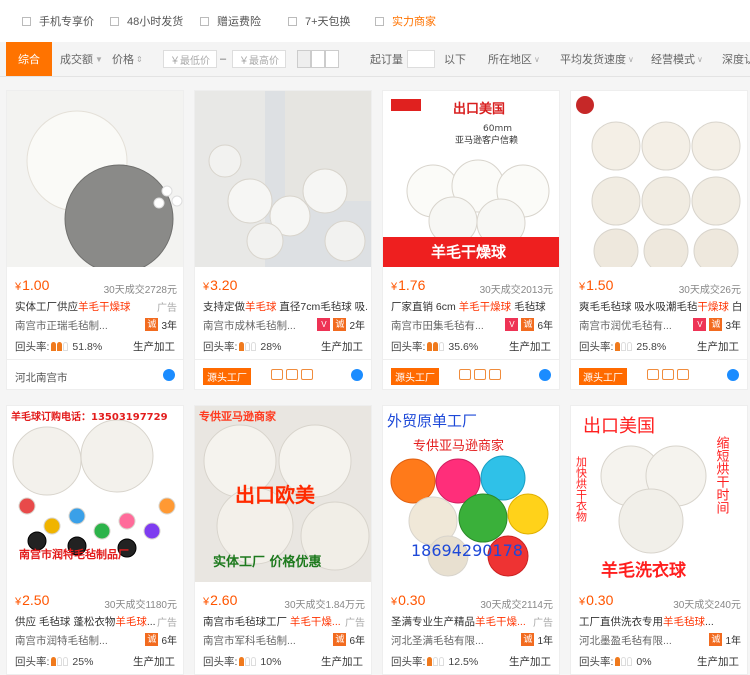 The image size is (750, 675). I want to click on product-title: 厂家直销 6cm 羊毛干燥球 毛毡球, so click(473, 306).